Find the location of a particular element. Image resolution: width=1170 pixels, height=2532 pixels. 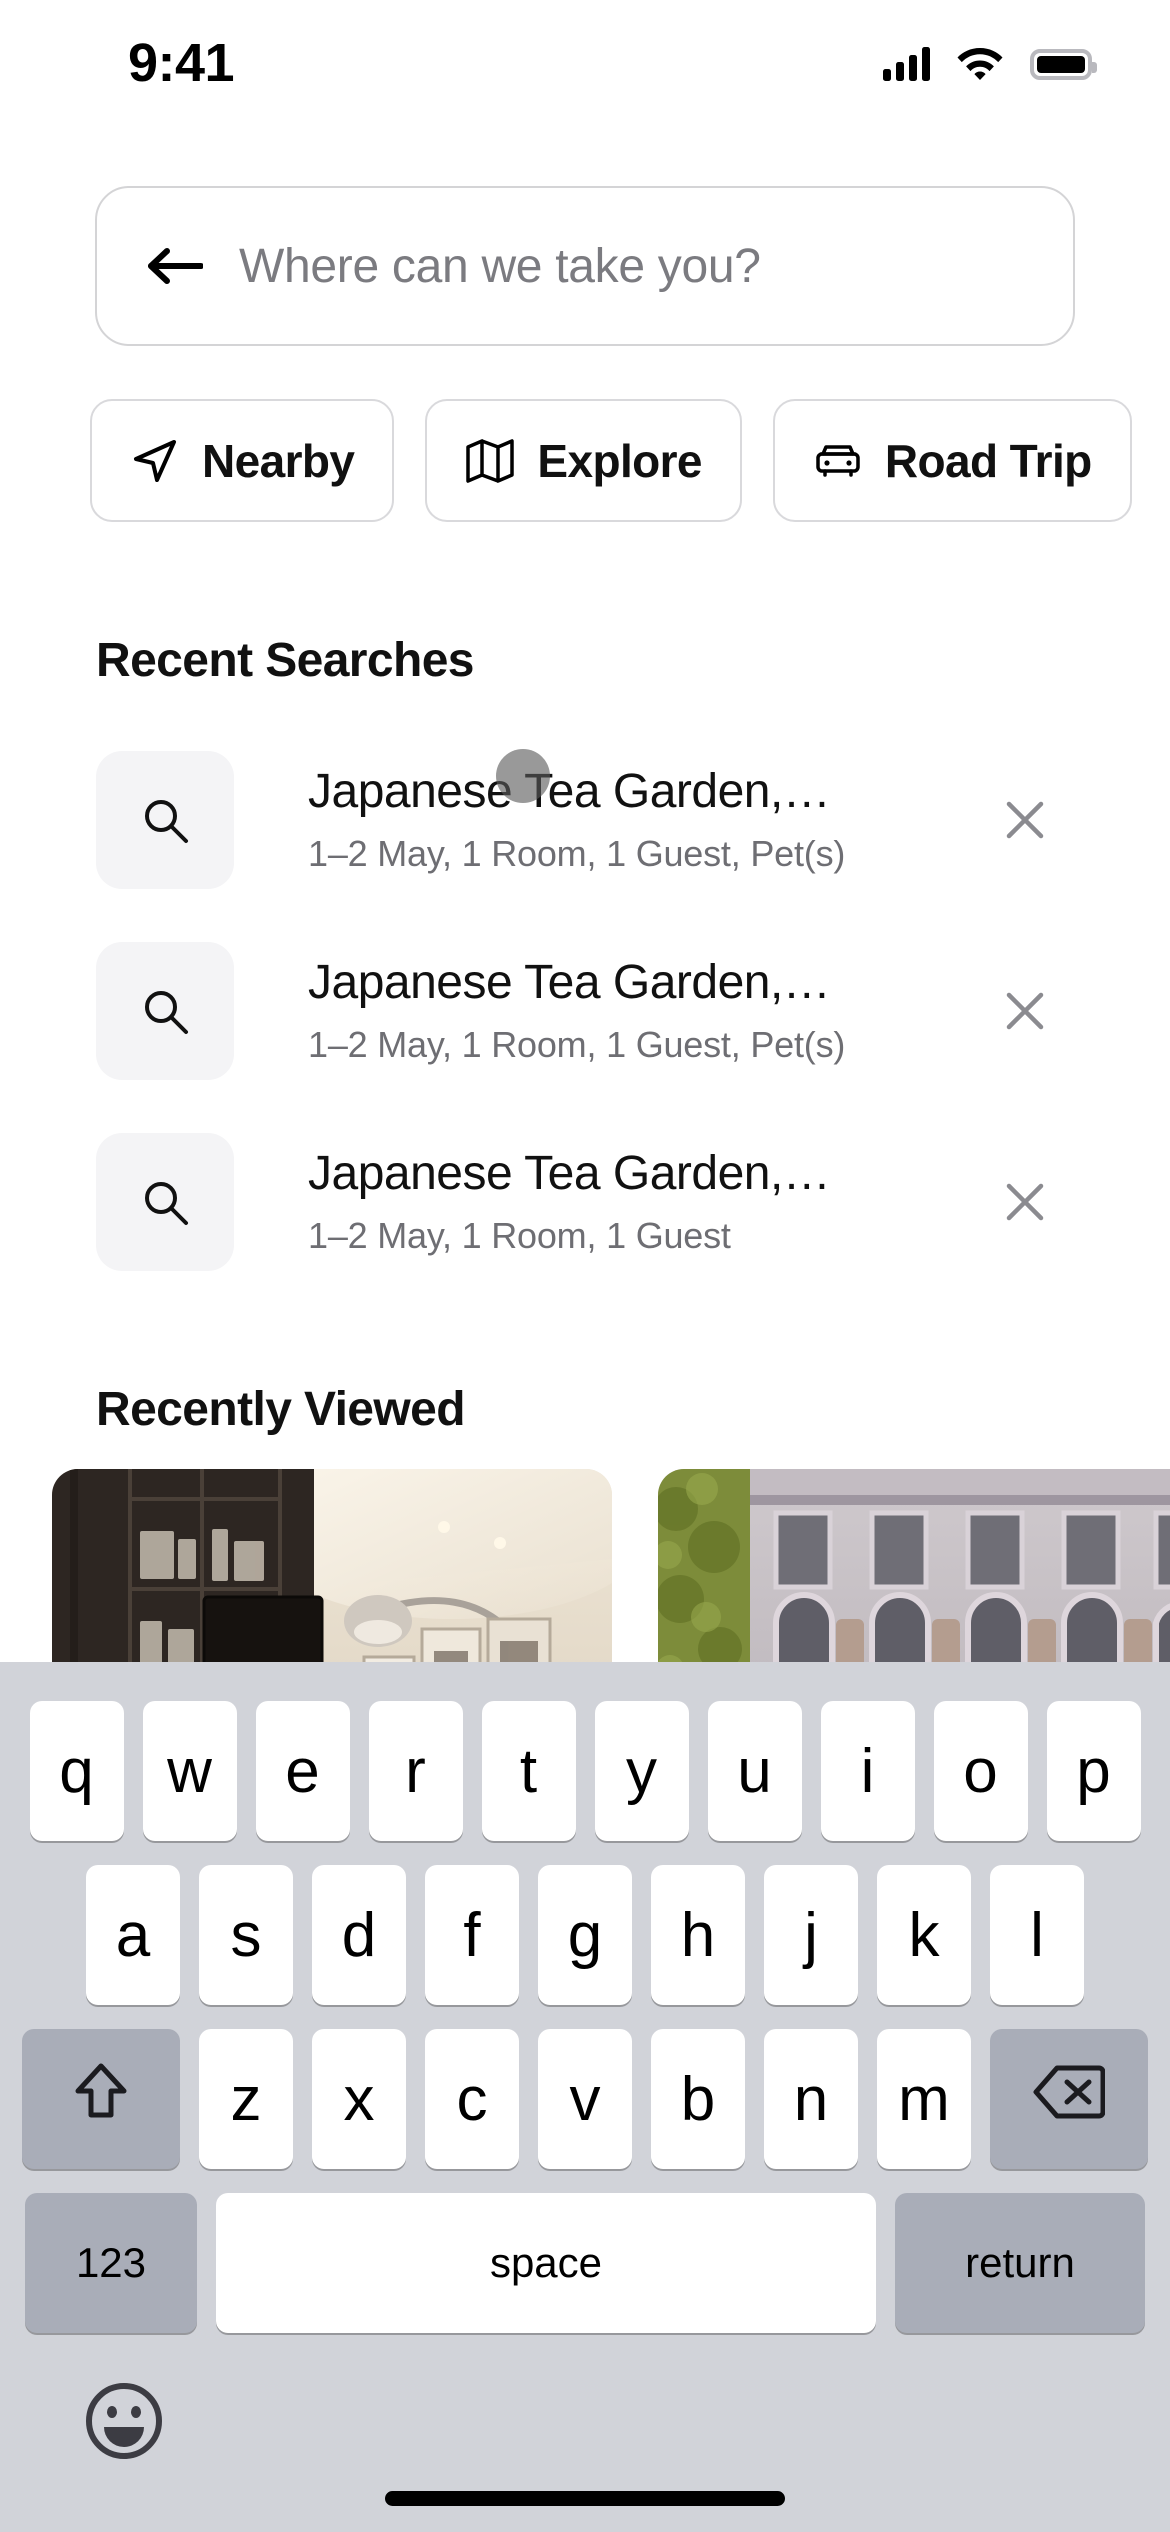

recent-search-subtitle: 1–2 May, 1 Room, 1 Guest is located at coordinates (519, 1235).